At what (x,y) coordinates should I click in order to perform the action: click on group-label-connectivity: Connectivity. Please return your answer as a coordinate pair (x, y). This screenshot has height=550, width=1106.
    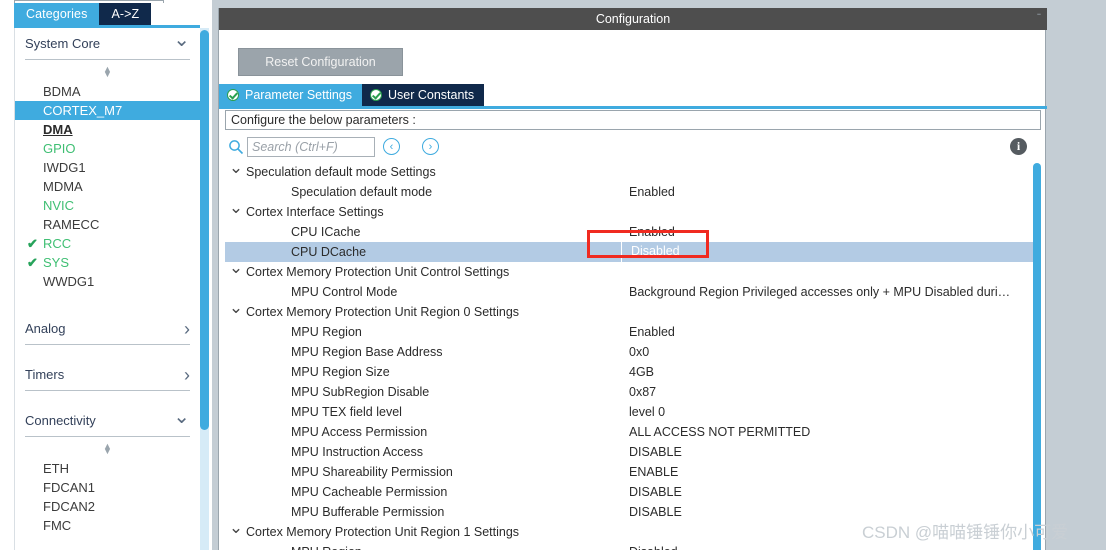
    Looking at the image, I should click on (60, 420).